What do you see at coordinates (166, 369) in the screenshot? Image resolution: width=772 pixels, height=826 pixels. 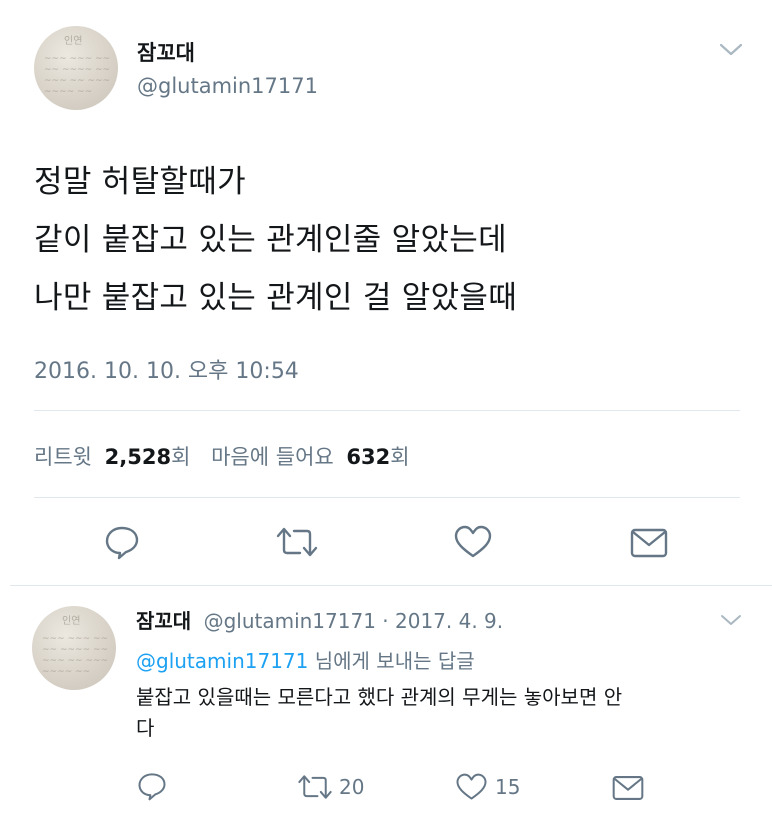 I see `tweet-timestamp: 2016. 10. 10. 오후 10:54` at bounding box center [166, 369].